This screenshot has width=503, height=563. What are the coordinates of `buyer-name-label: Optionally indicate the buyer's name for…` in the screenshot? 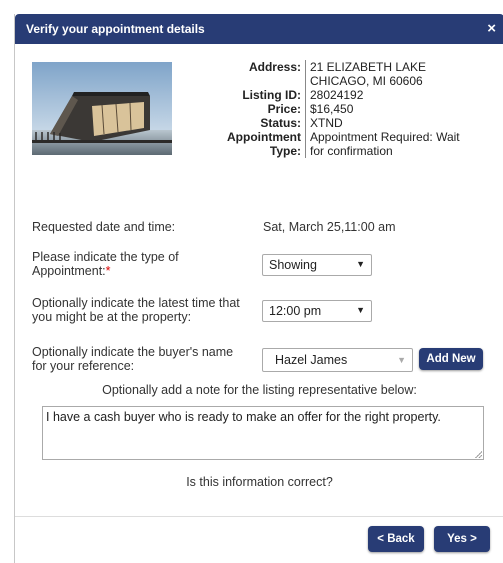 It's located at (132, 359).